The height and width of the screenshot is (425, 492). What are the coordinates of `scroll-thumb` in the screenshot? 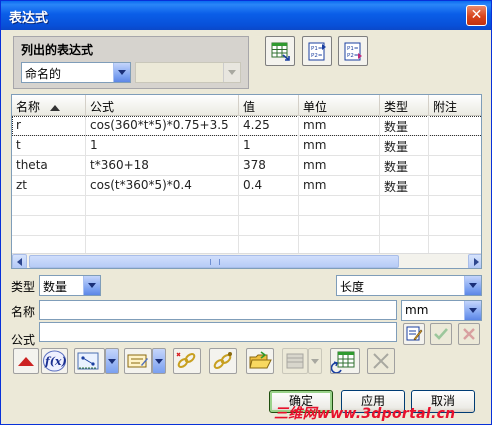 It's located at (214, 261).